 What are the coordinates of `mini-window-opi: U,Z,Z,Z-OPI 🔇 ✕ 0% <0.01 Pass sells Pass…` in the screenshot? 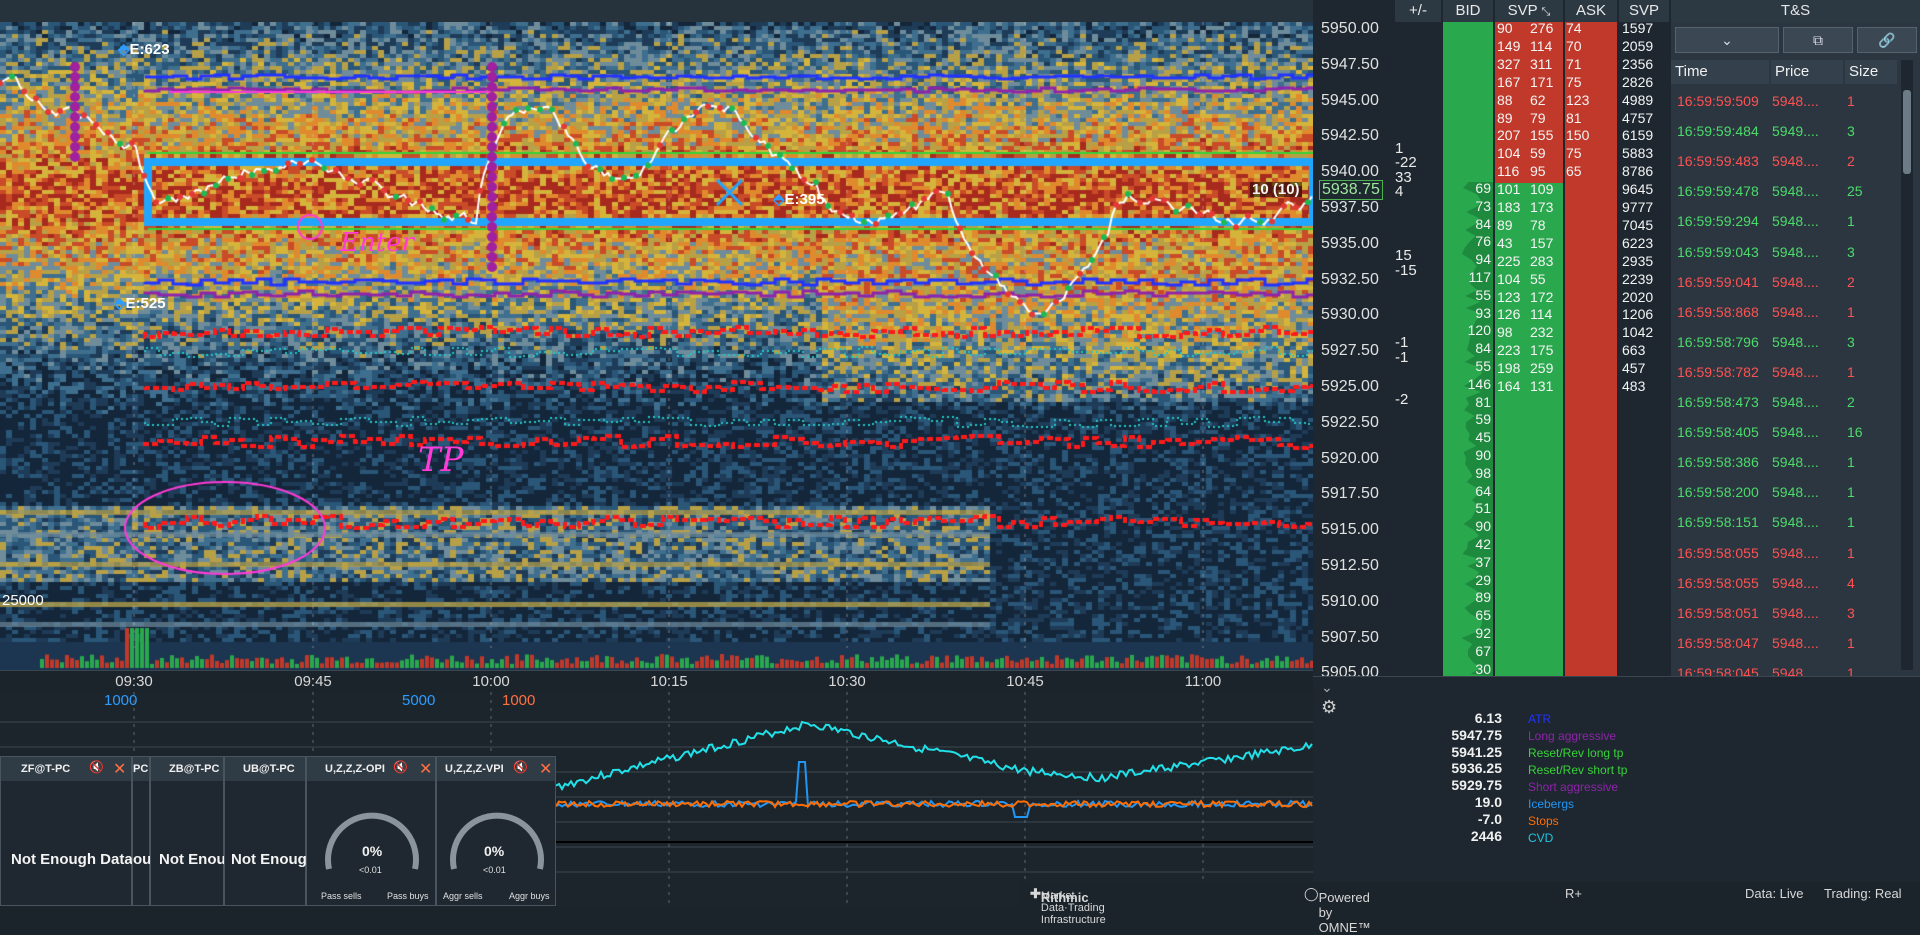 It's located at (371, 831).